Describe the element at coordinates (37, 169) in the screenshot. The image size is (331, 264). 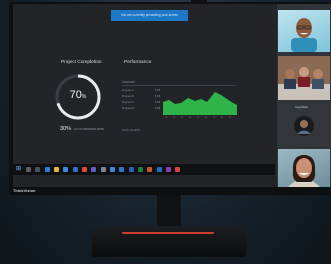
I see `task-view-icon` at that location.